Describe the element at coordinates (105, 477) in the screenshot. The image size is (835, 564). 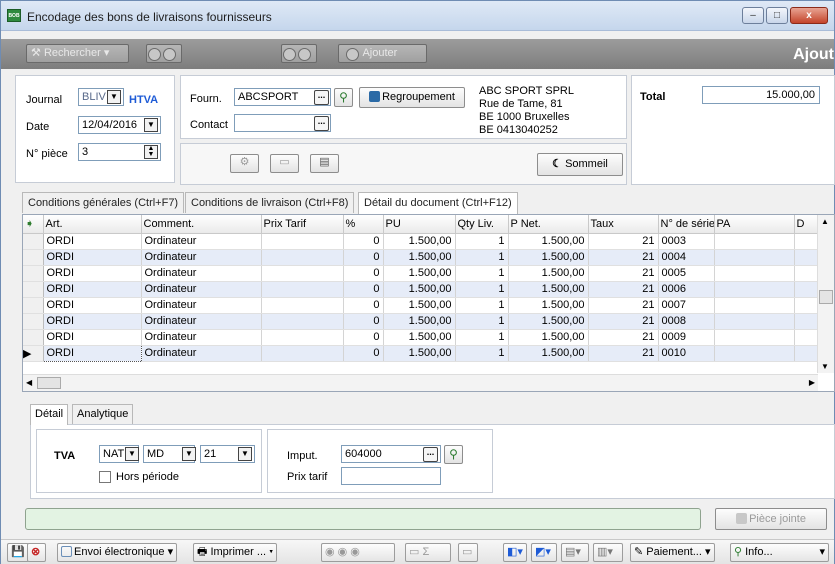
I see `hors-periode-checkbox` at that location.